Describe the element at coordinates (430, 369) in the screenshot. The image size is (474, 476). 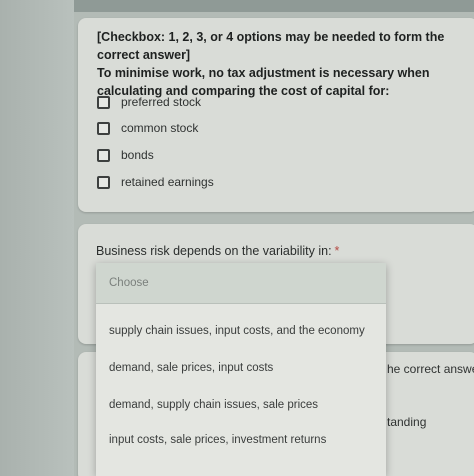
I see `partial-question-text: he correct answe` at that location.